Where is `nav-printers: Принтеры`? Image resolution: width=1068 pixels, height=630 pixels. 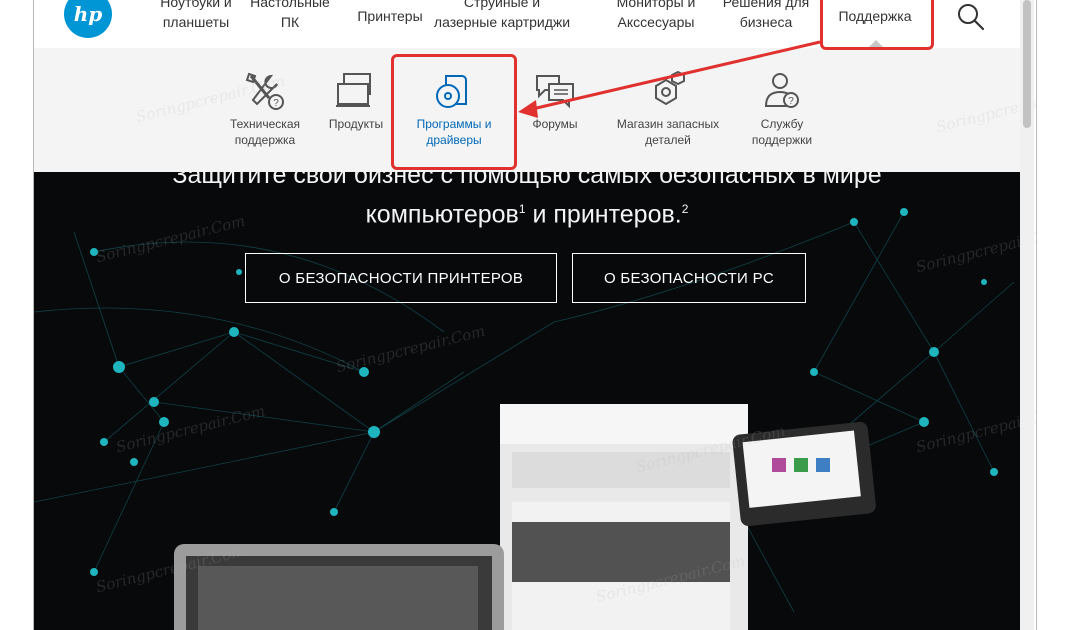 nav-printers: Принтеры is located at coordinates (390, 16).